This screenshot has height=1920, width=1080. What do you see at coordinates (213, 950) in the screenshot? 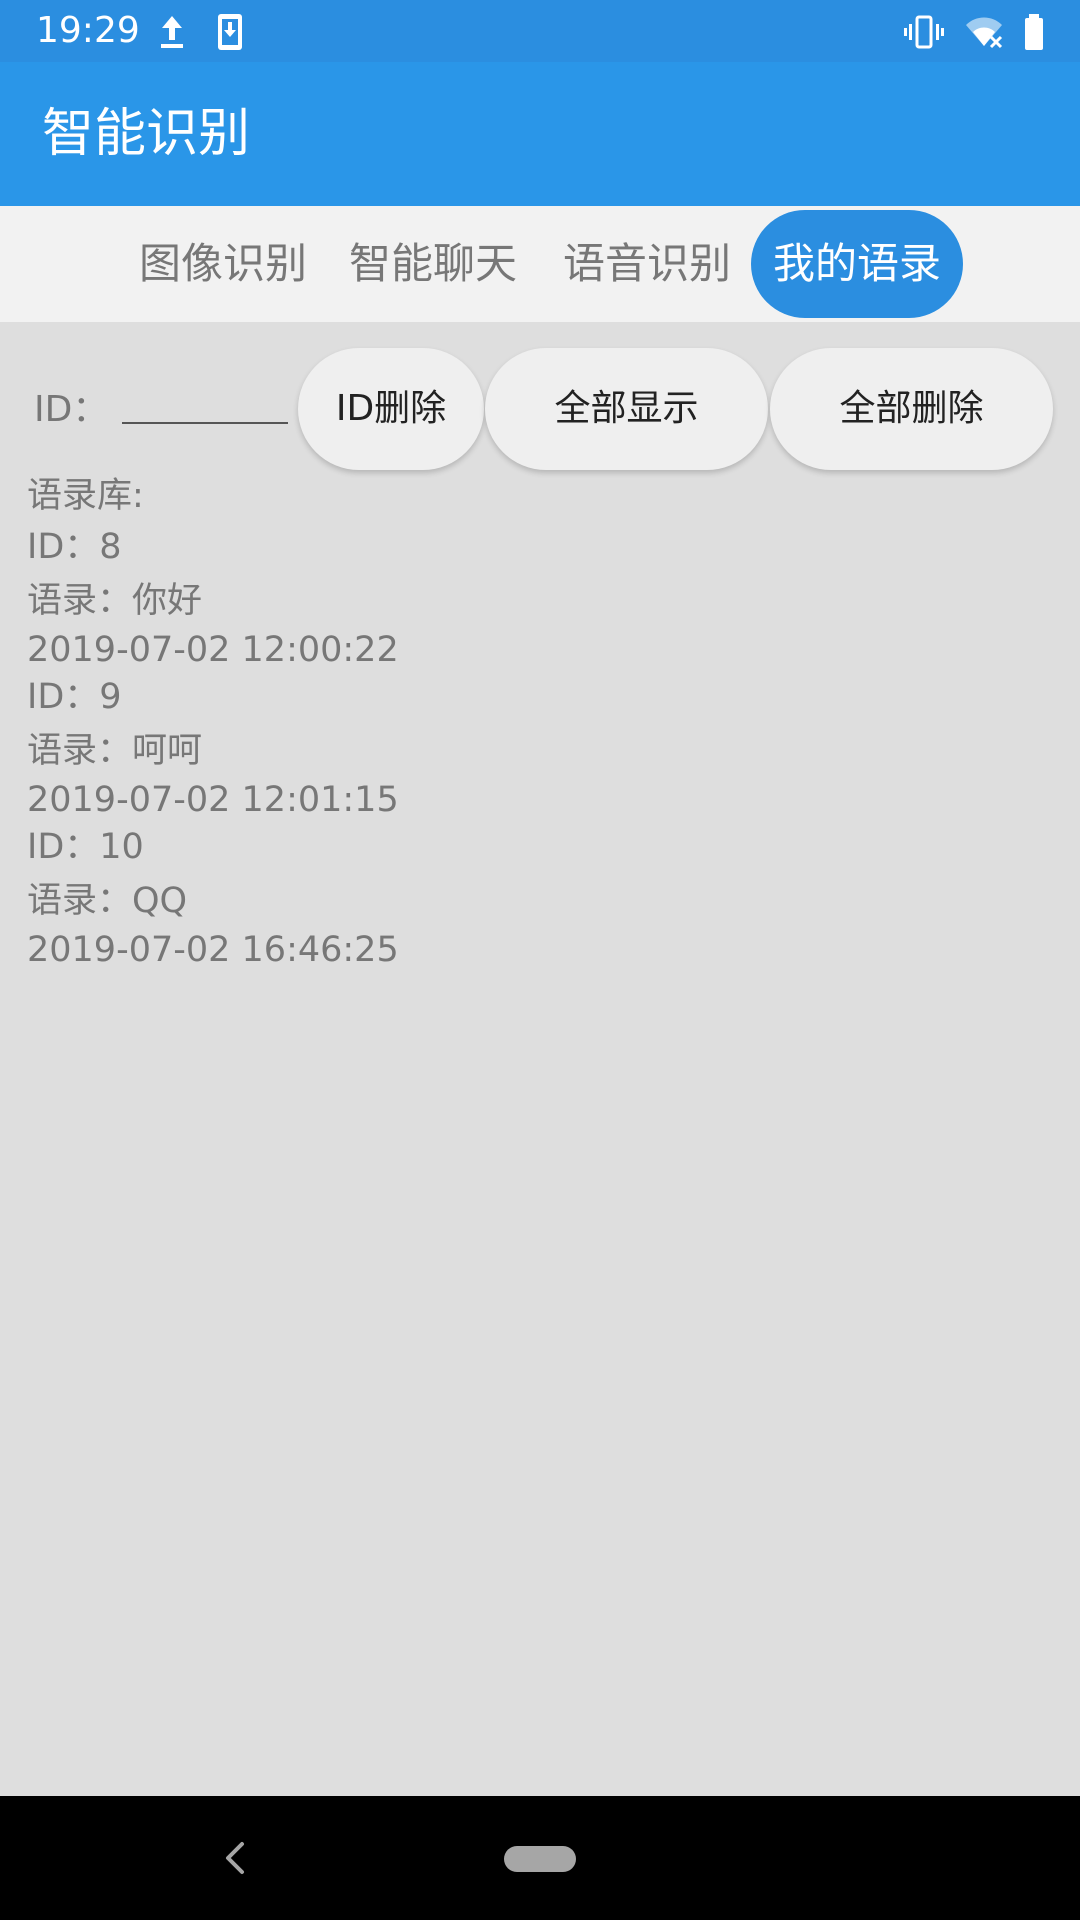
I see `record-time: 2019-07-02 16:46:25` at bounding box center [213, 950].